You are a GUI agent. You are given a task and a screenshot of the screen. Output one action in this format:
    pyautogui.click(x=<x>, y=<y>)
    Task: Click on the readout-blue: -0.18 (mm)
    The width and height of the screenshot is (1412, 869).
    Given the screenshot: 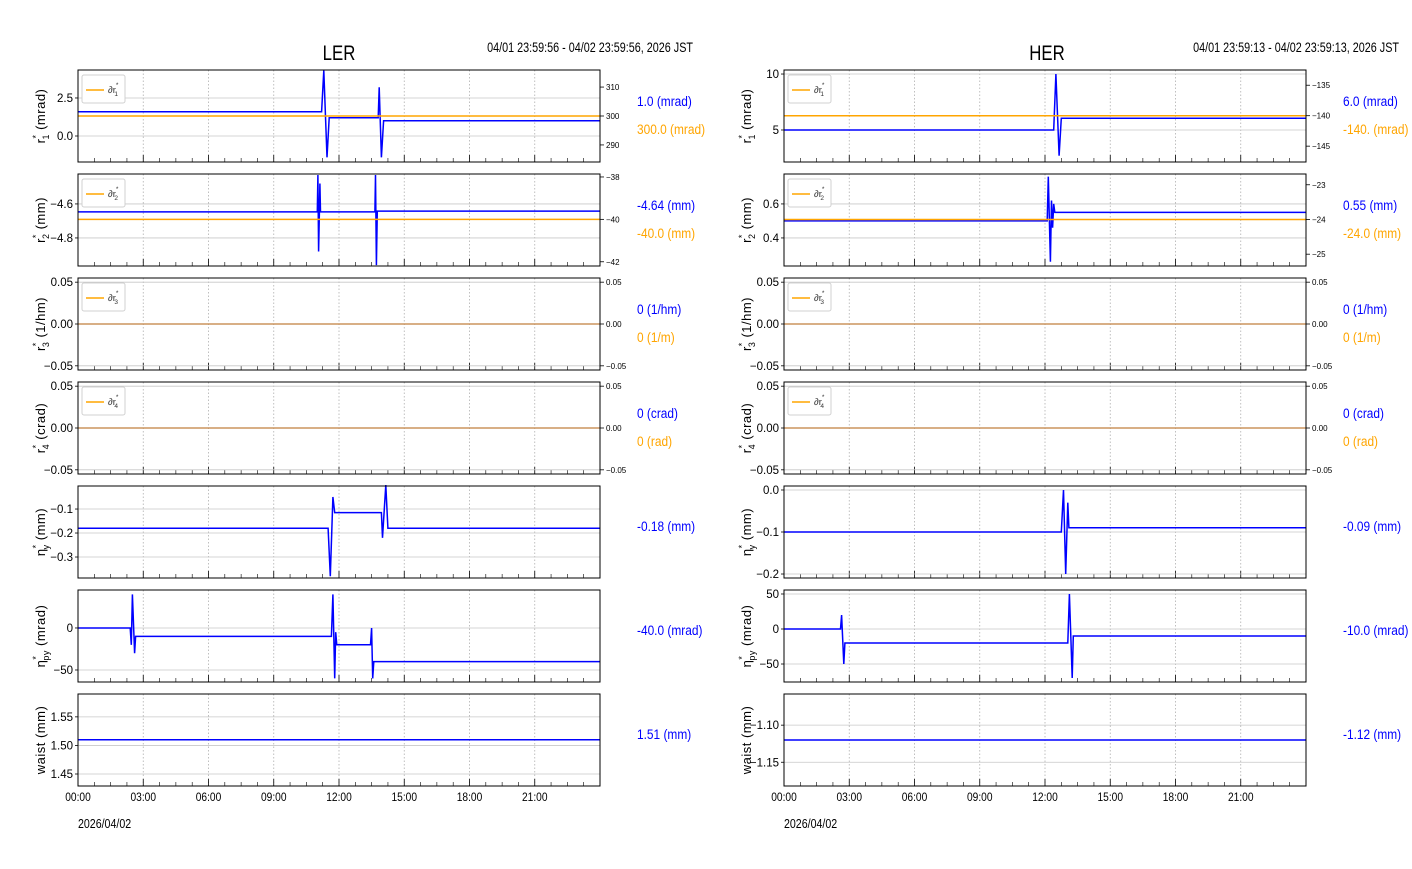 What is the action you would take?
    pyautogui.click(x=666, y=526)
    